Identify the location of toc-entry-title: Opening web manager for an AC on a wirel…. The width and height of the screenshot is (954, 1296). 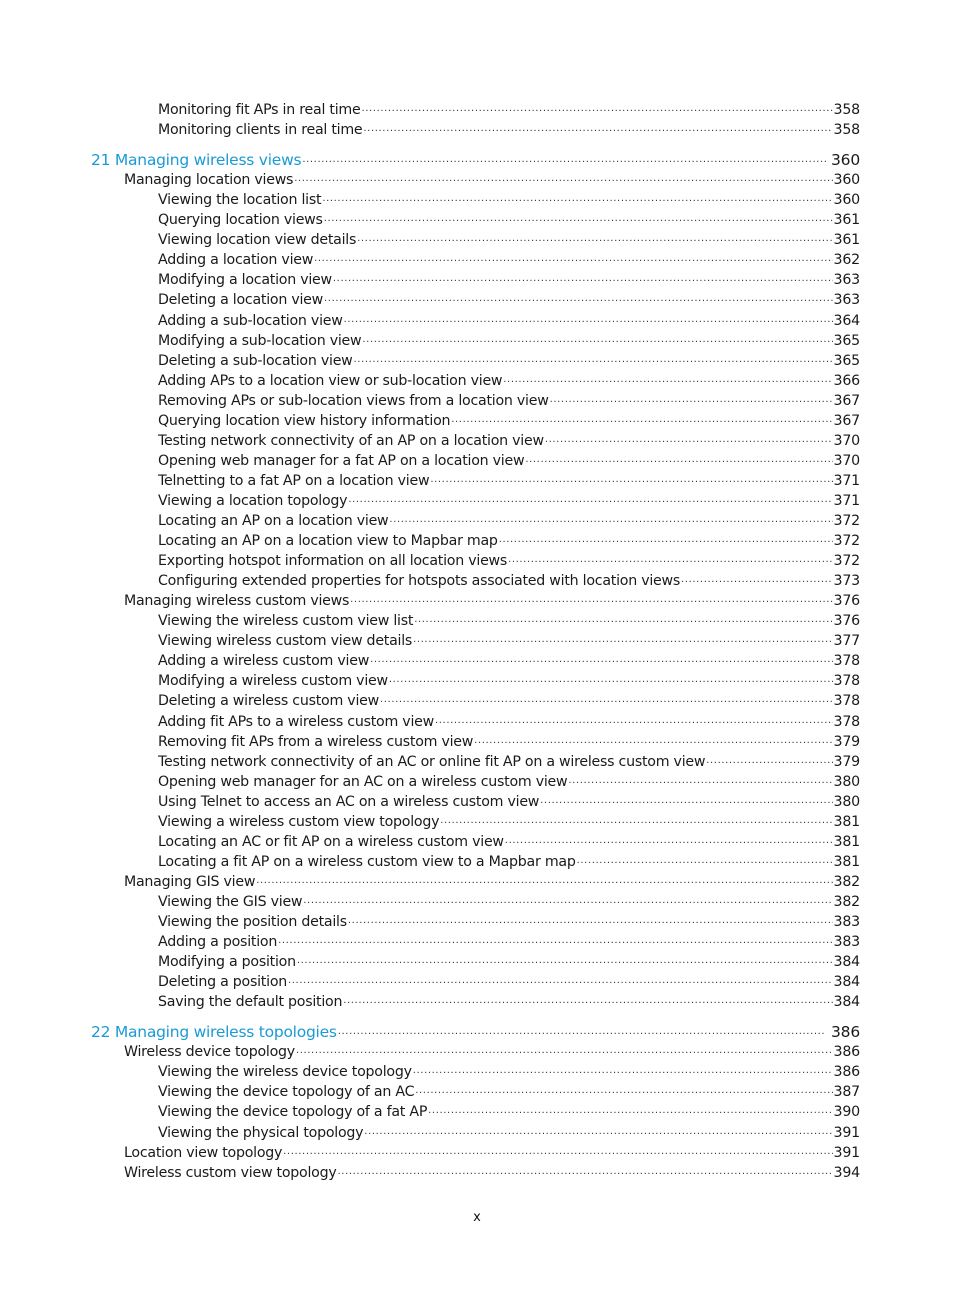
(363, 782).